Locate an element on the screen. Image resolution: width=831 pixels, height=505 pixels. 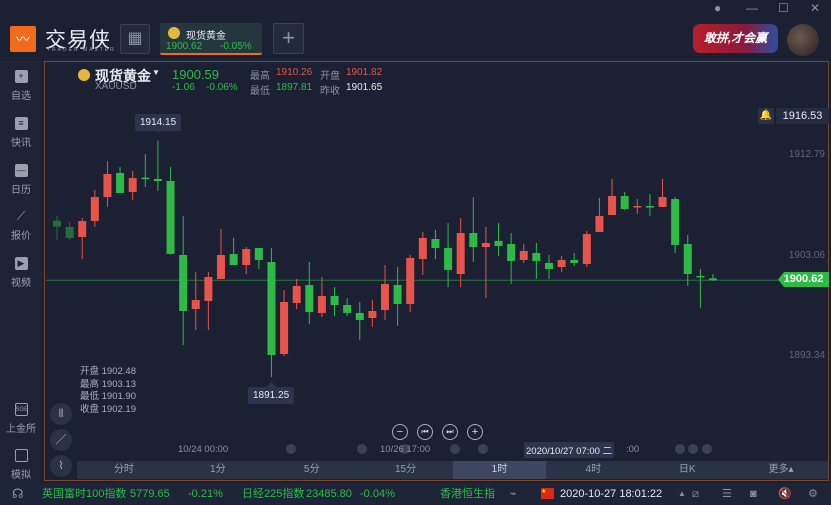
list-icon: ☰ is located at coordinates (727, 494).